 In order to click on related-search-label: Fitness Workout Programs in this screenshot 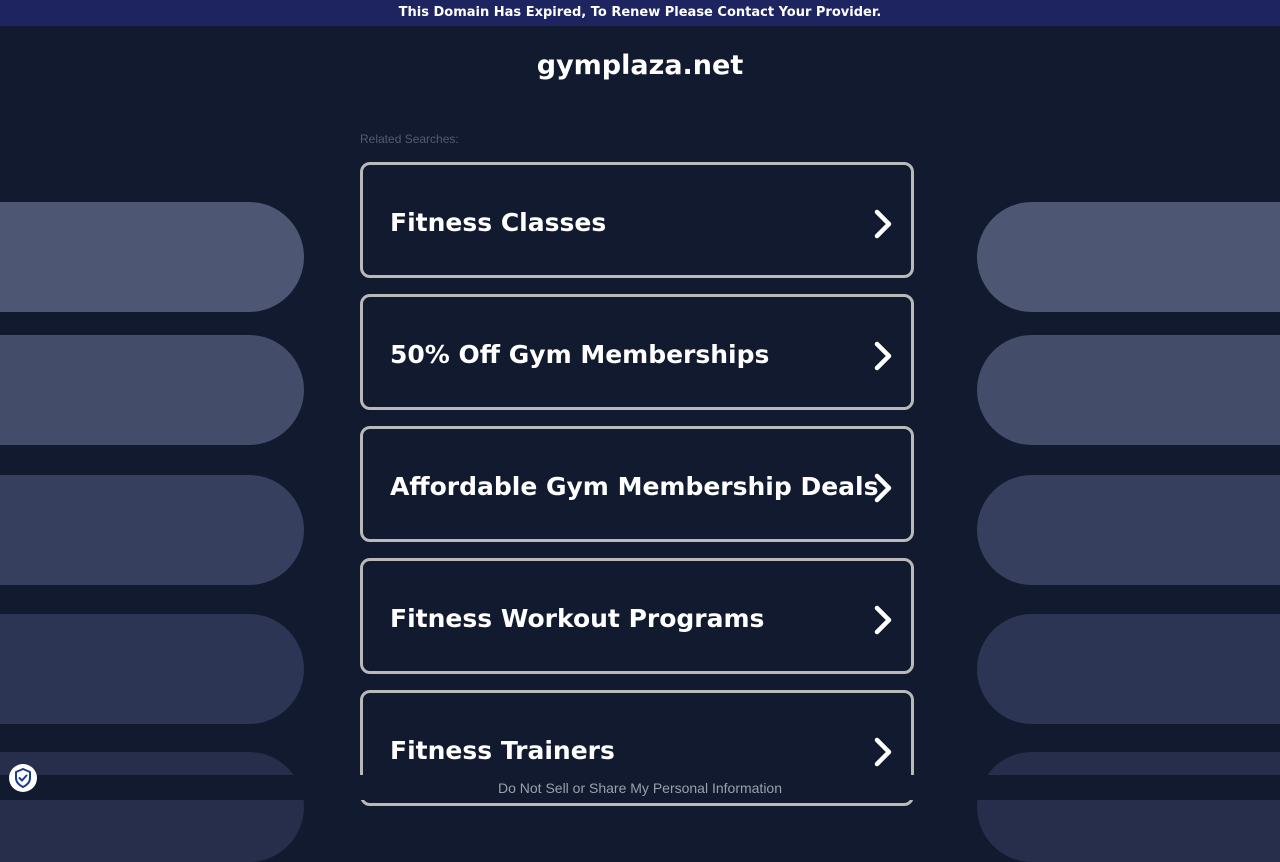, I will do `click(577, 618)`.